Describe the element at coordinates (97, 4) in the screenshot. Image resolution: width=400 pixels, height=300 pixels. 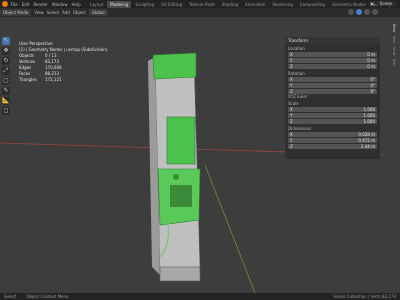
I see `tab-layout: Layout` at that location.